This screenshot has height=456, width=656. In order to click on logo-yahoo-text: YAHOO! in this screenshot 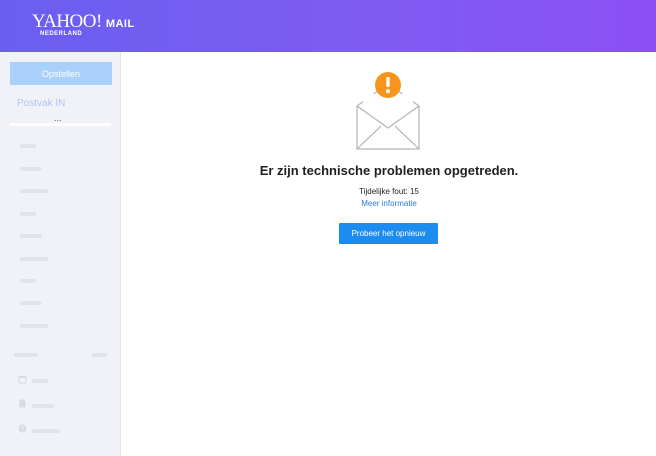, I will do `click(67, 21)`.